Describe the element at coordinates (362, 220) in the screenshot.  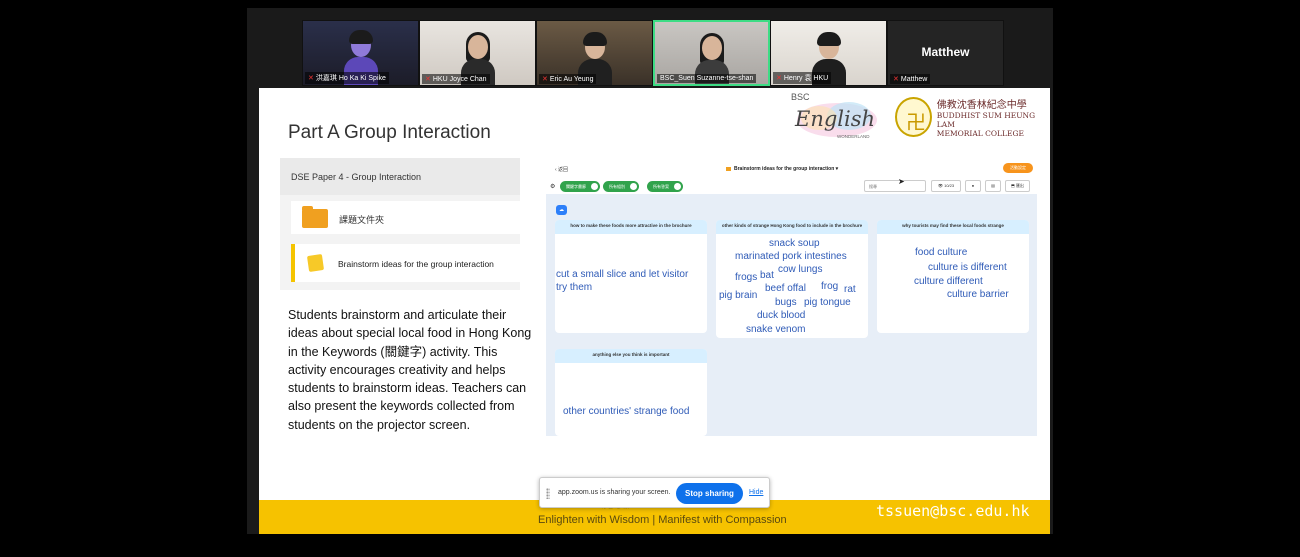
I see `folder-label: 課題文件夾` at that location.